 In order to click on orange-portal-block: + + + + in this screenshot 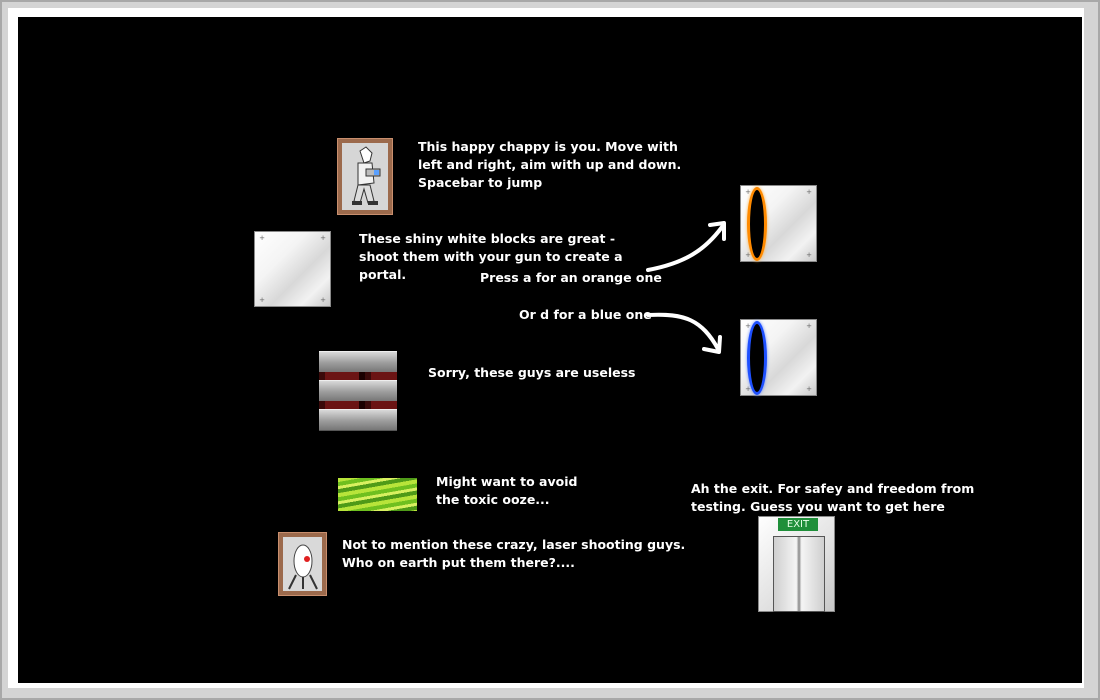, I will do `click(778, 223)`.